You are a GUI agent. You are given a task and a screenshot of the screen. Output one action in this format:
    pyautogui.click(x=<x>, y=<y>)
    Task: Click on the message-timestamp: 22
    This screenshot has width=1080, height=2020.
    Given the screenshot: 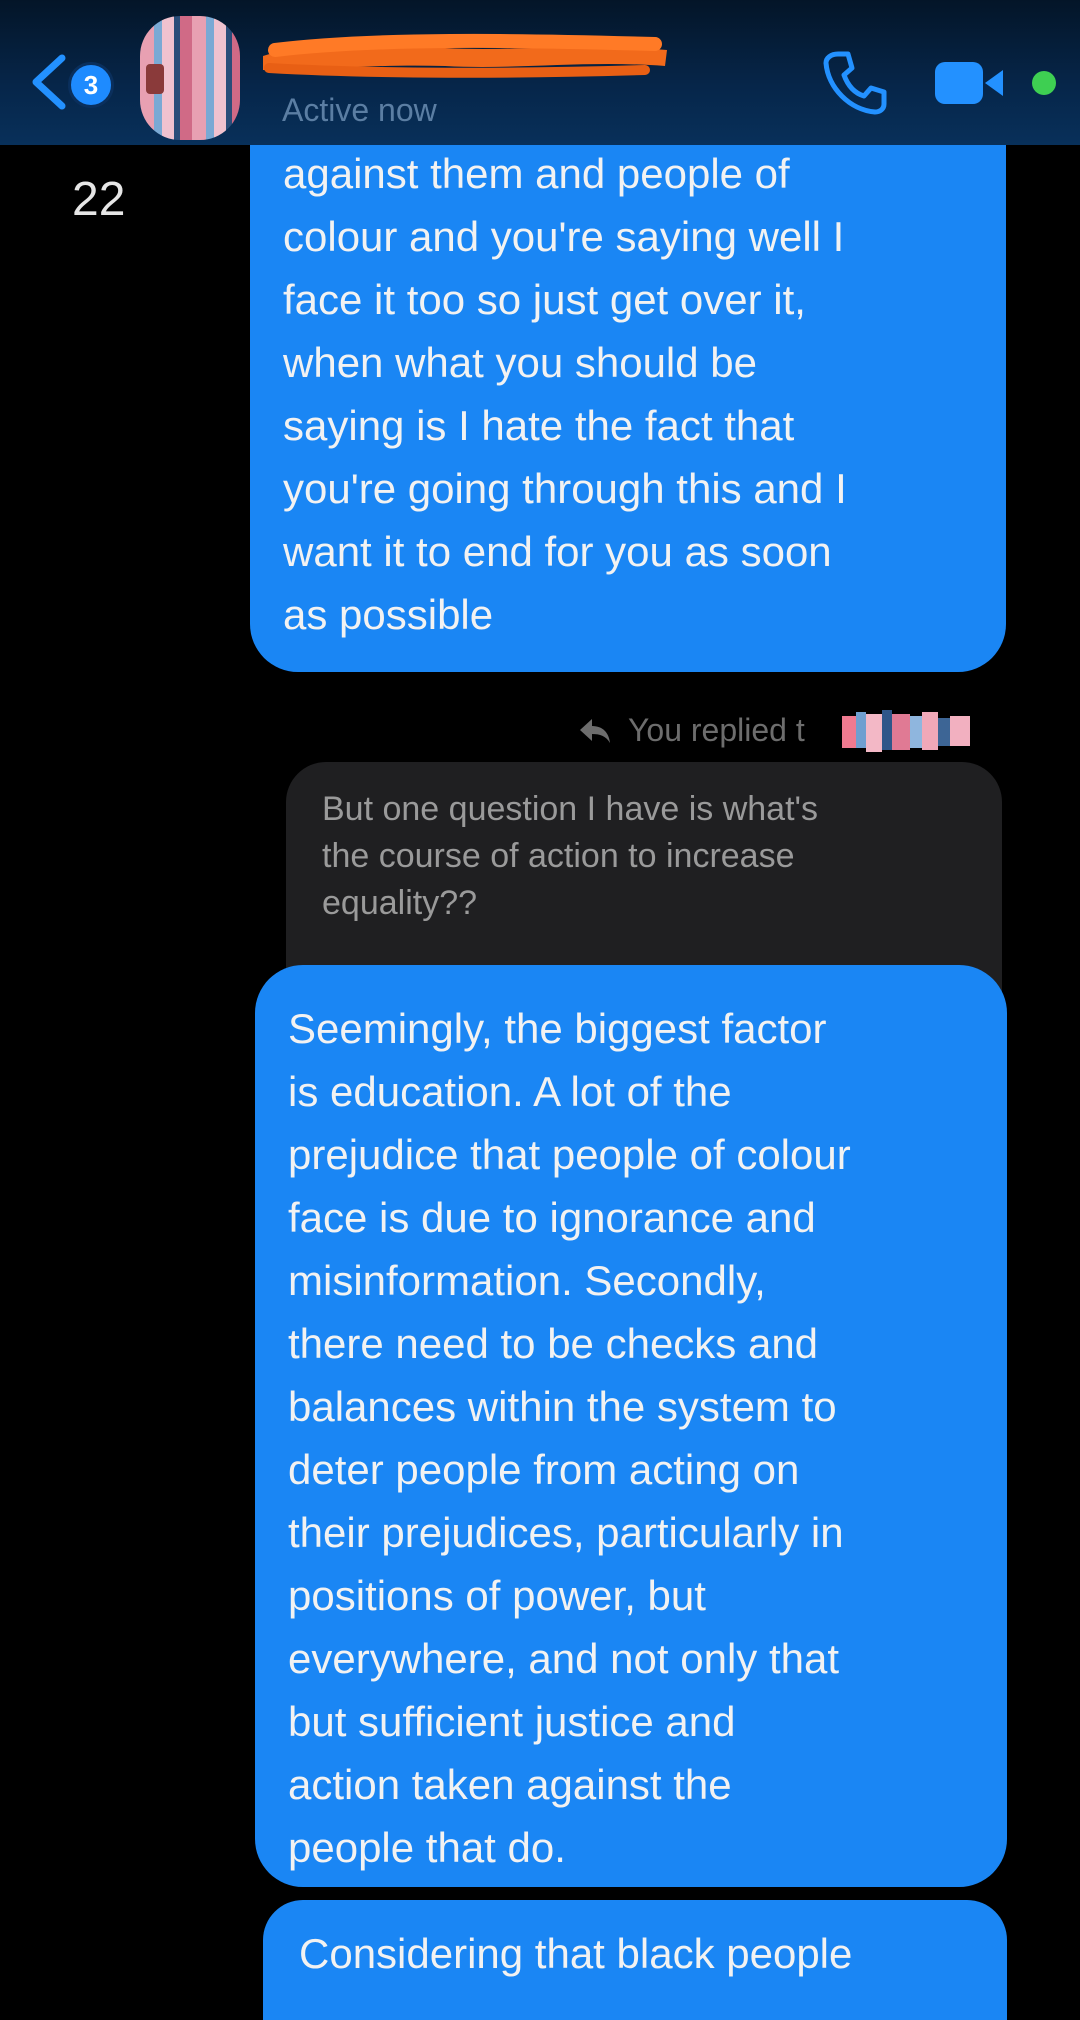 What is the action you would take?
    pyautogui.click(x=99, y=199)
    